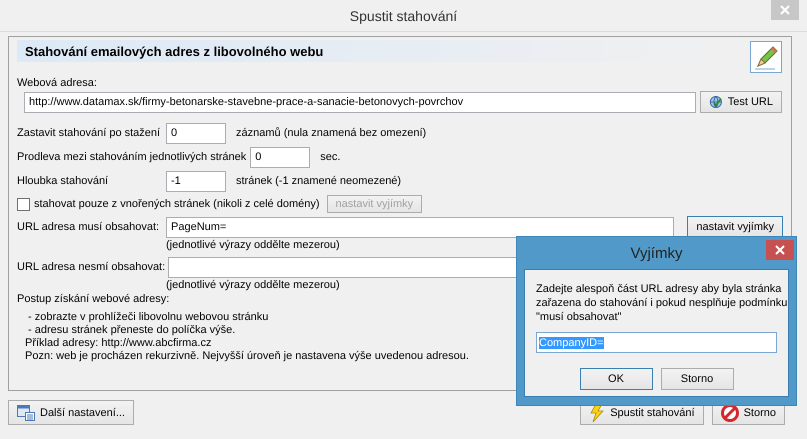 The height and width of the screenshot is (439, 807). I want to click on instructions-heading: Postup získání webové adresy:, so click(93, 299).